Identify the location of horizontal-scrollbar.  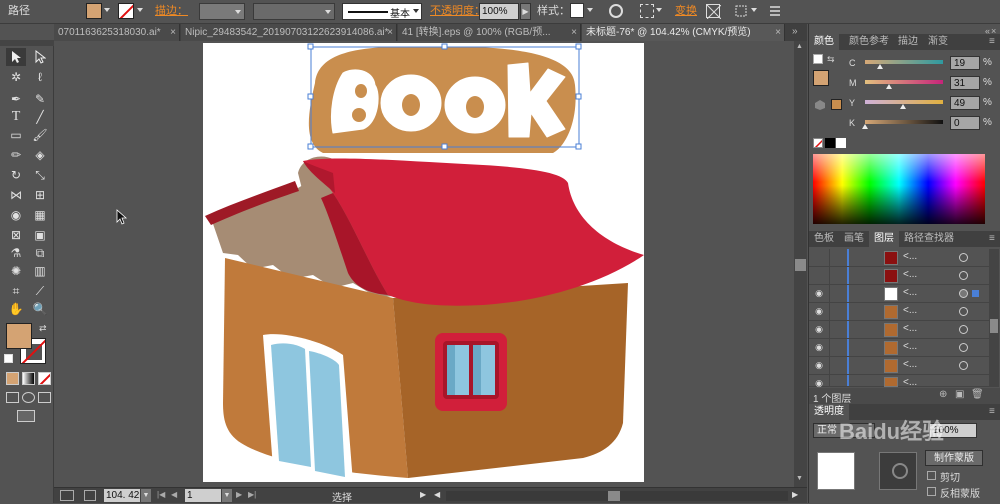
(617, 496).